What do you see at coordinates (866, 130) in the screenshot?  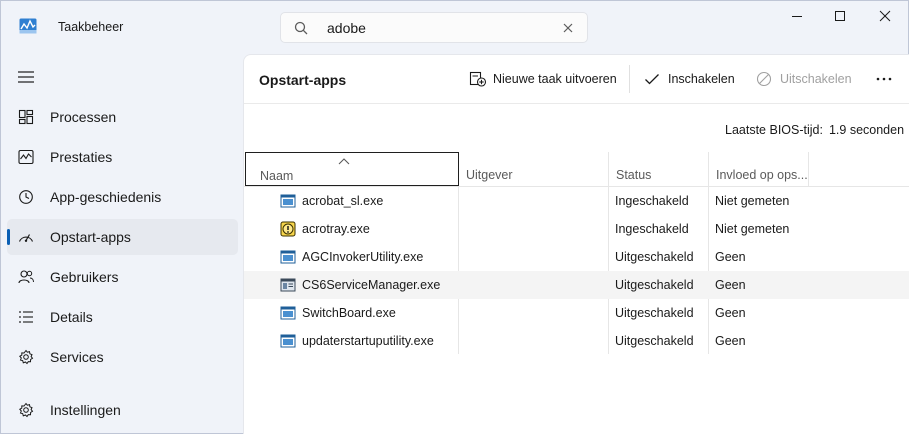 I see `bios-value: 1.9 seconden` at bounding box center [866, 130].